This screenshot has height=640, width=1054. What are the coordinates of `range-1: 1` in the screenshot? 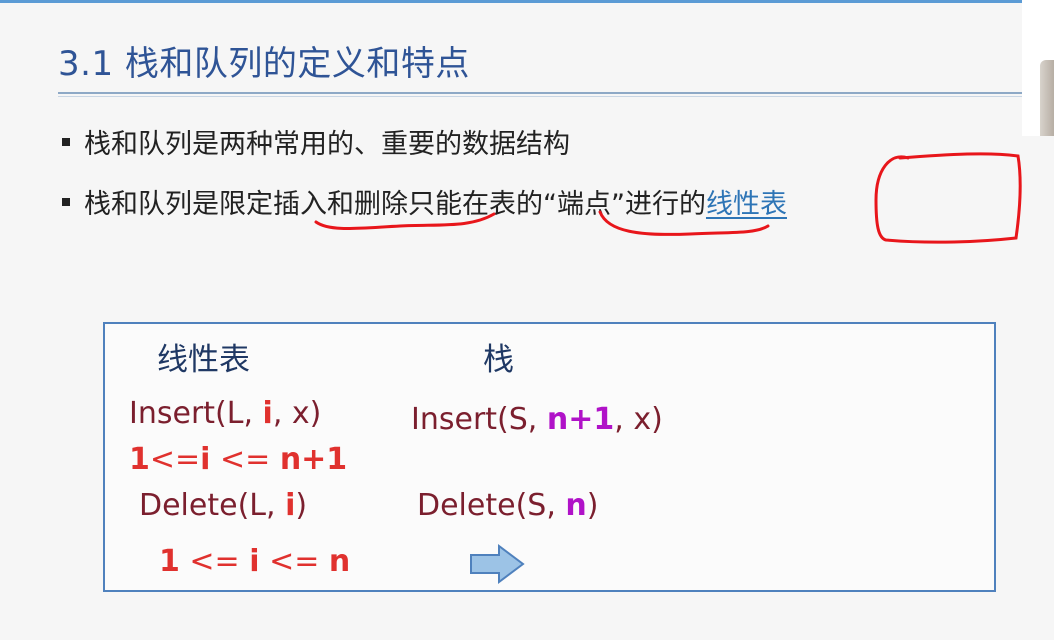 It's located at (139, 459).